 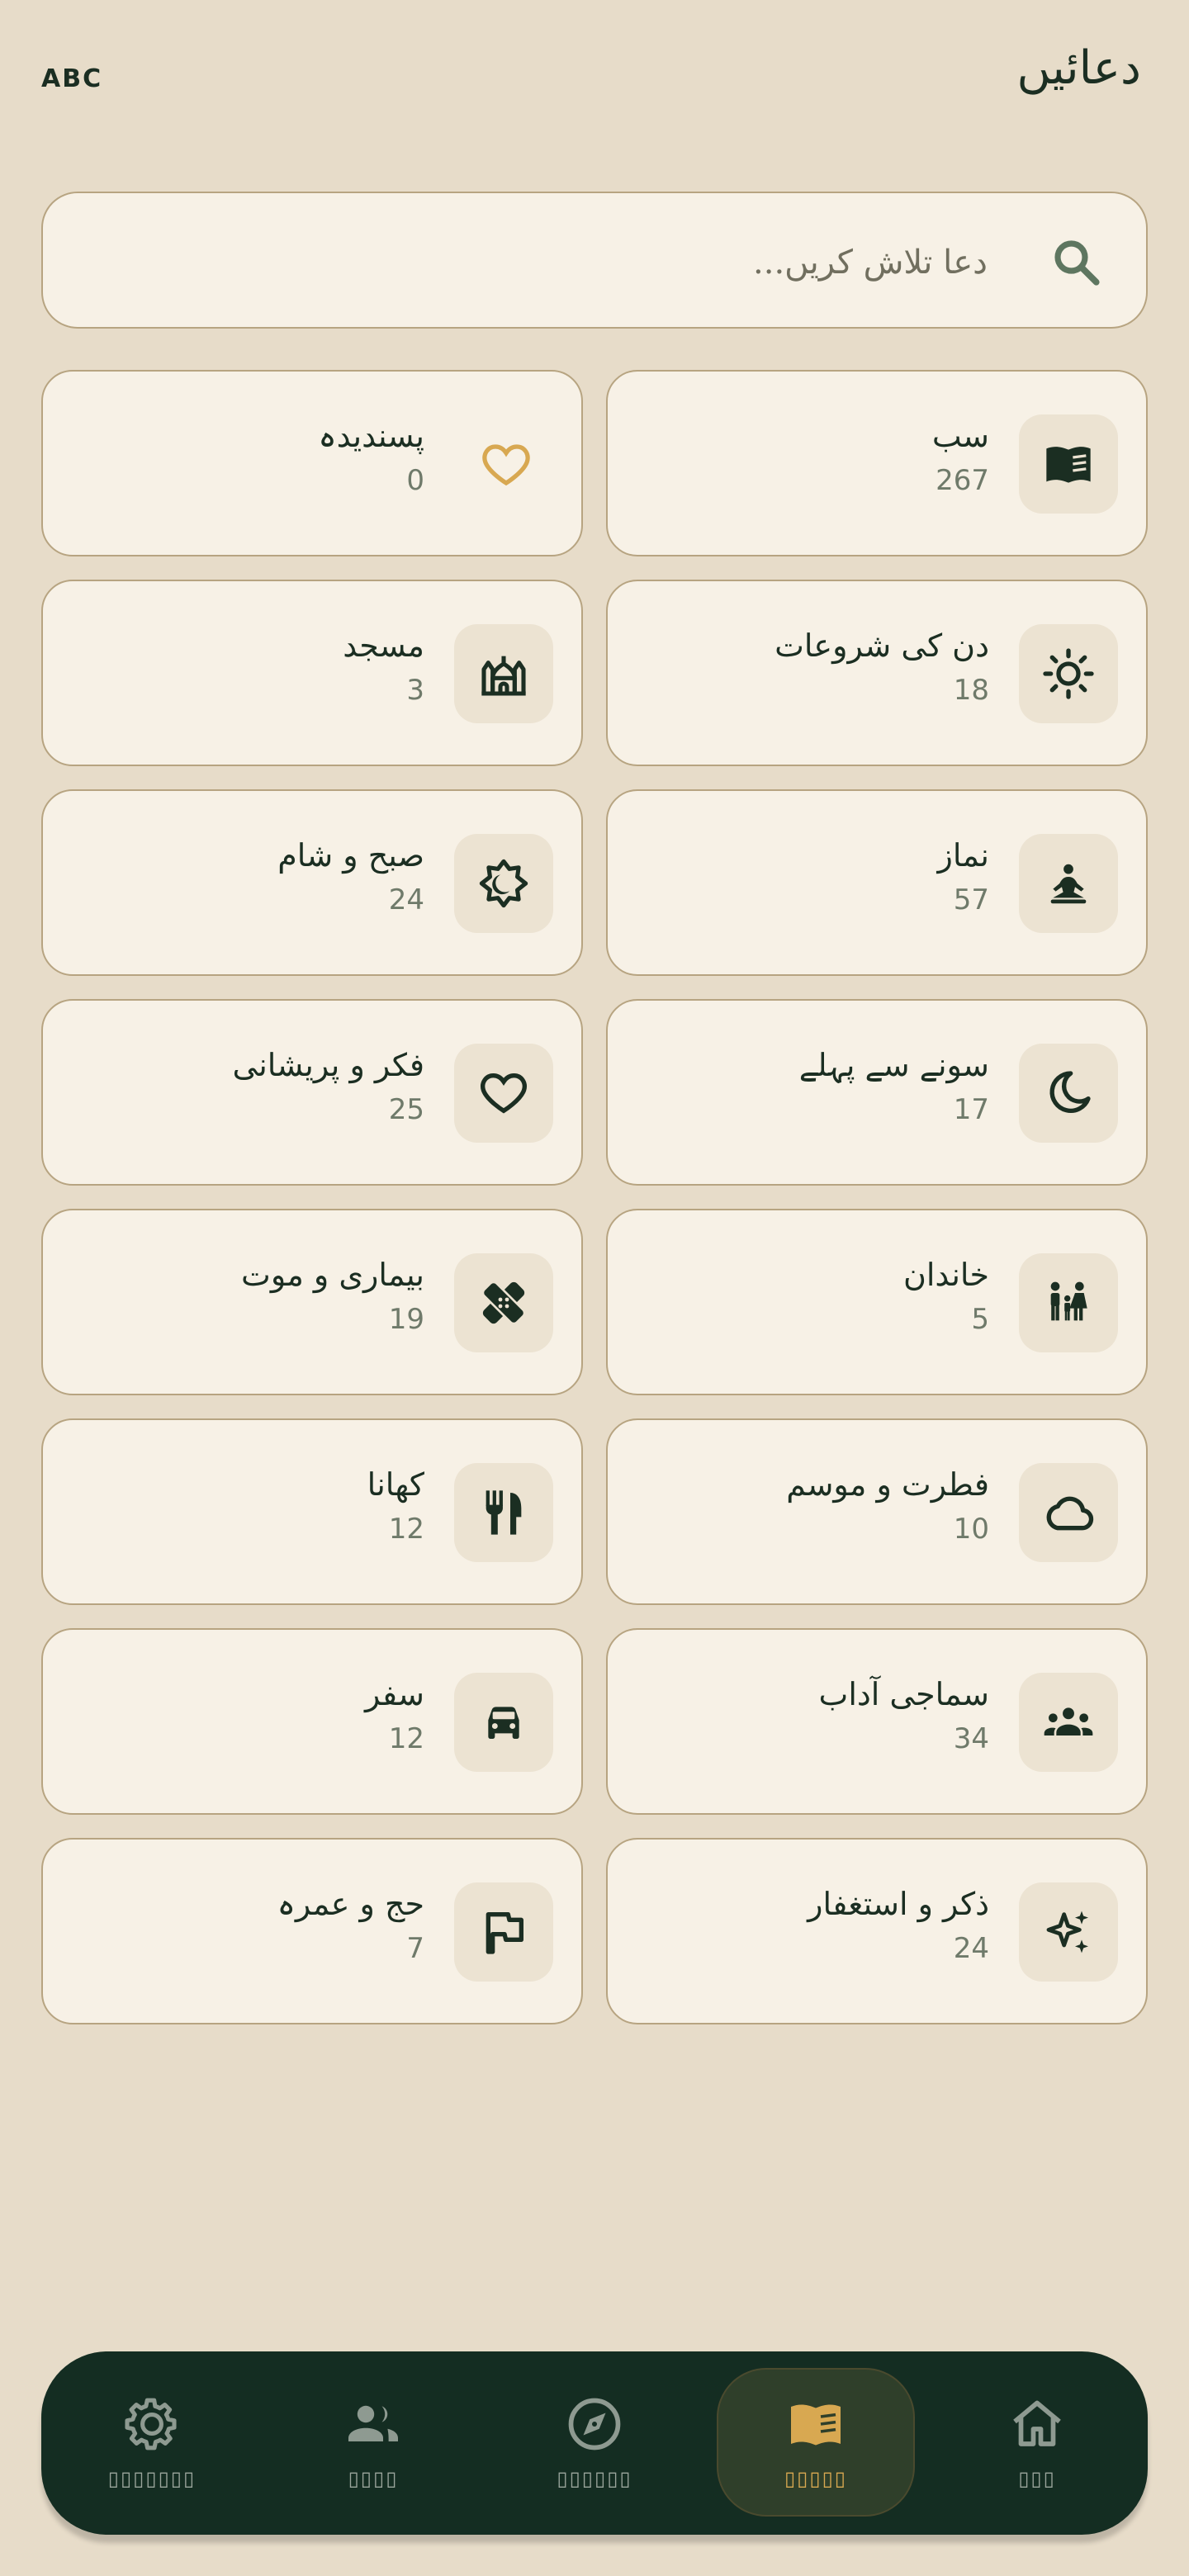 What do you see at coordinates (877, 882) in the screenshot?
I see `category-card-prayer: نماز 57` at bounding box center [877, 882].